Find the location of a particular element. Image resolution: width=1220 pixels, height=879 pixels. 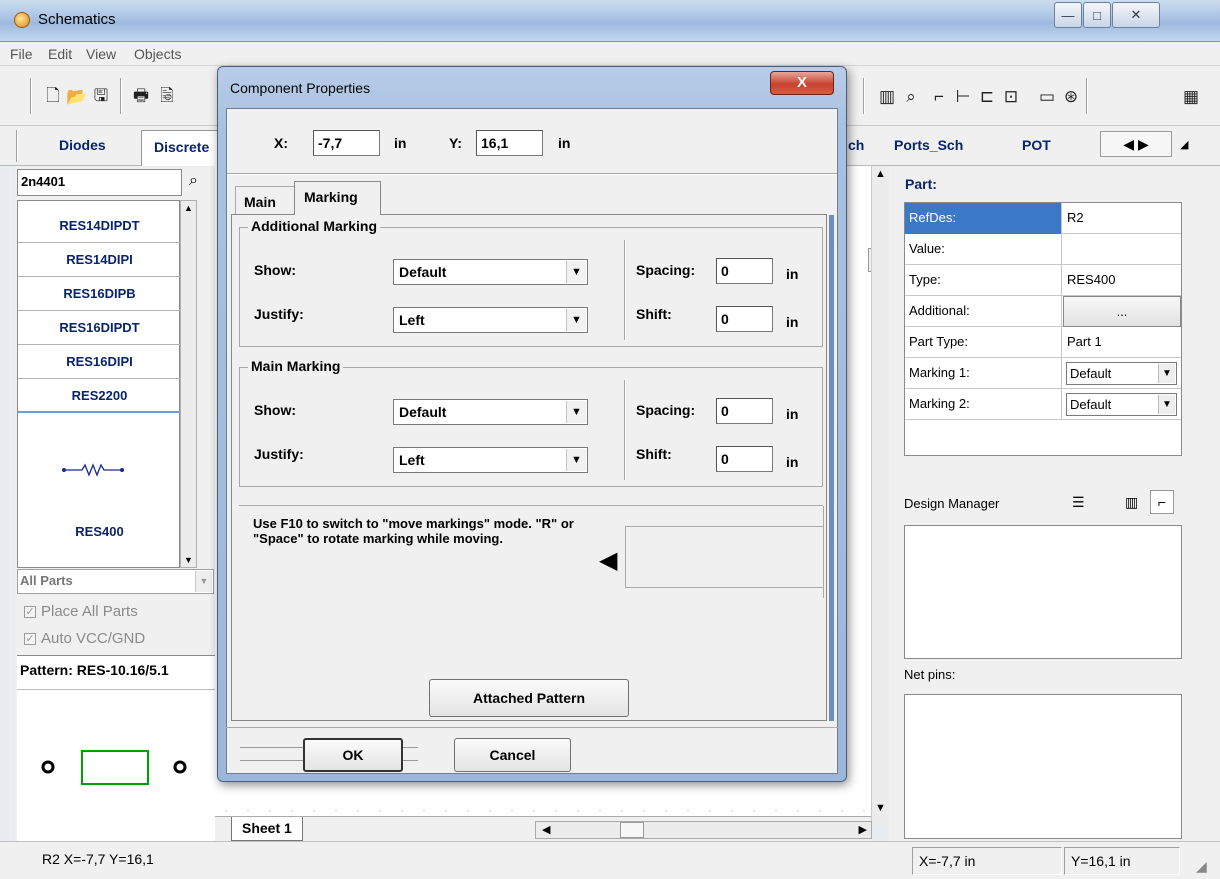

property-row: Marking 2: Default ▼ is located at coordinates (1043, 404).